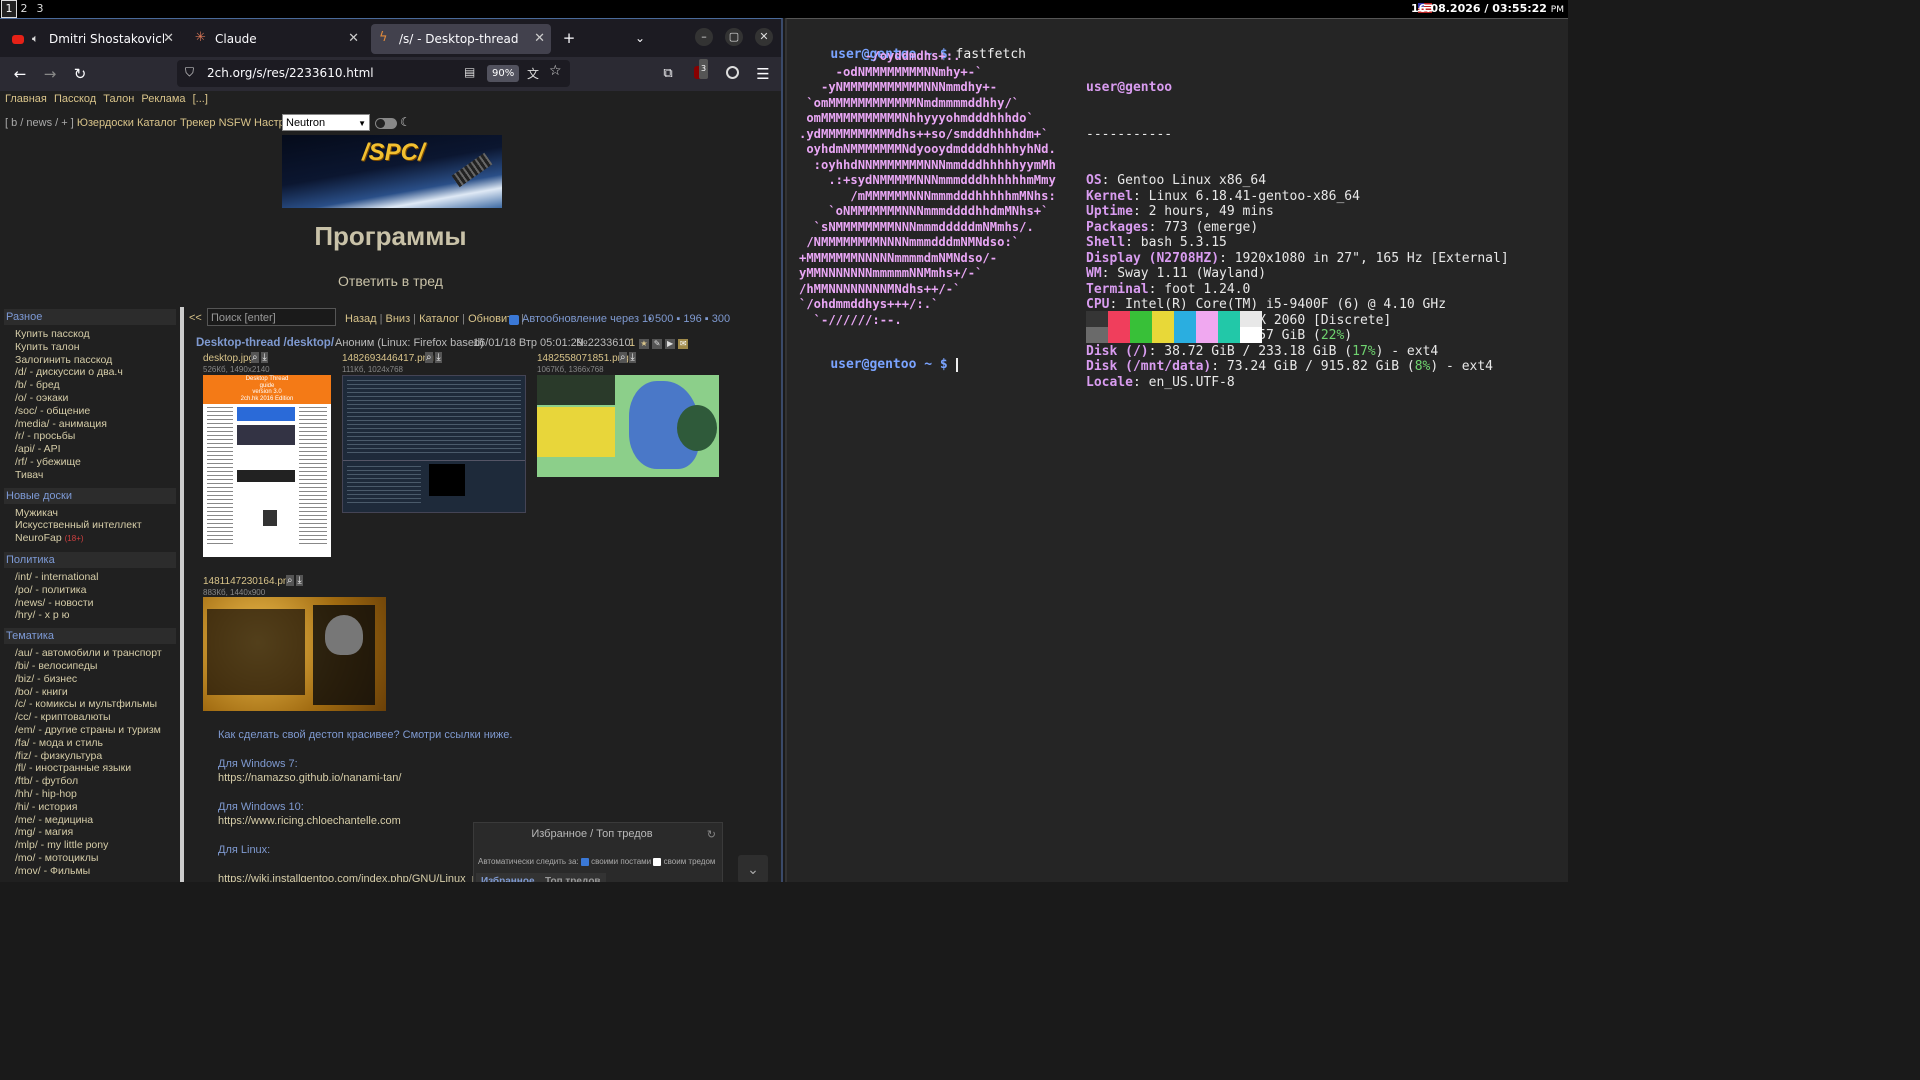 The height and width of the screenshot is (1080, 1920). I want to click on userboards-link: Юзердоски, so click(105, 123).